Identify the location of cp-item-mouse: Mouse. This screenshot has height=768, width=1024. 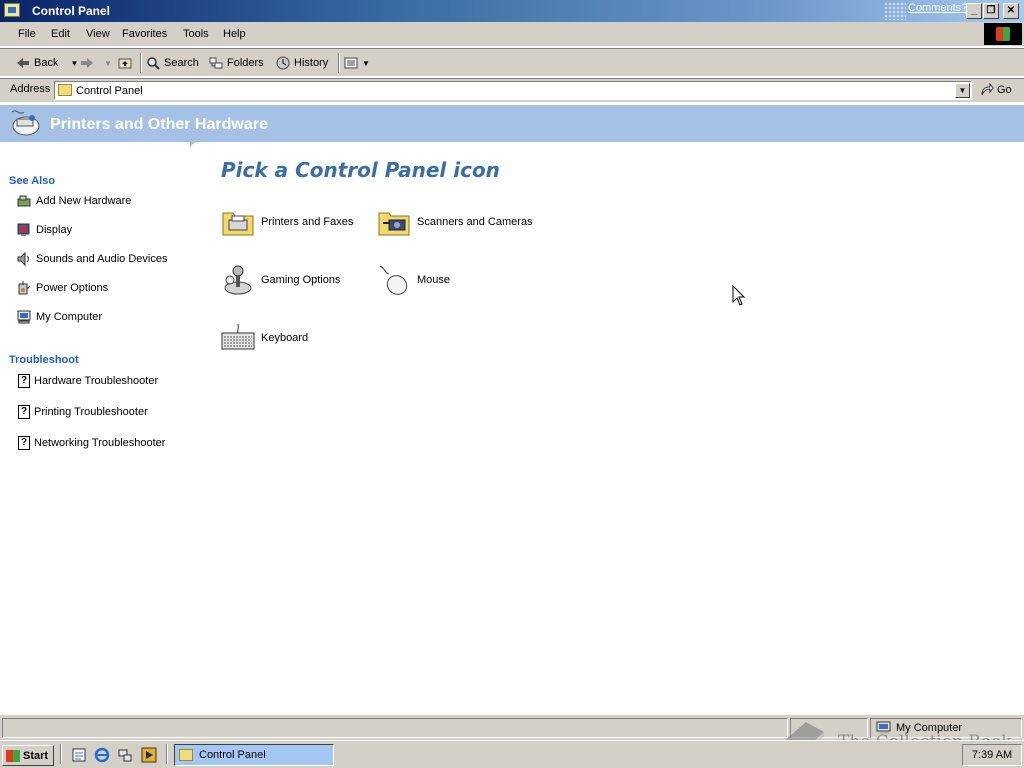
(413, 280).